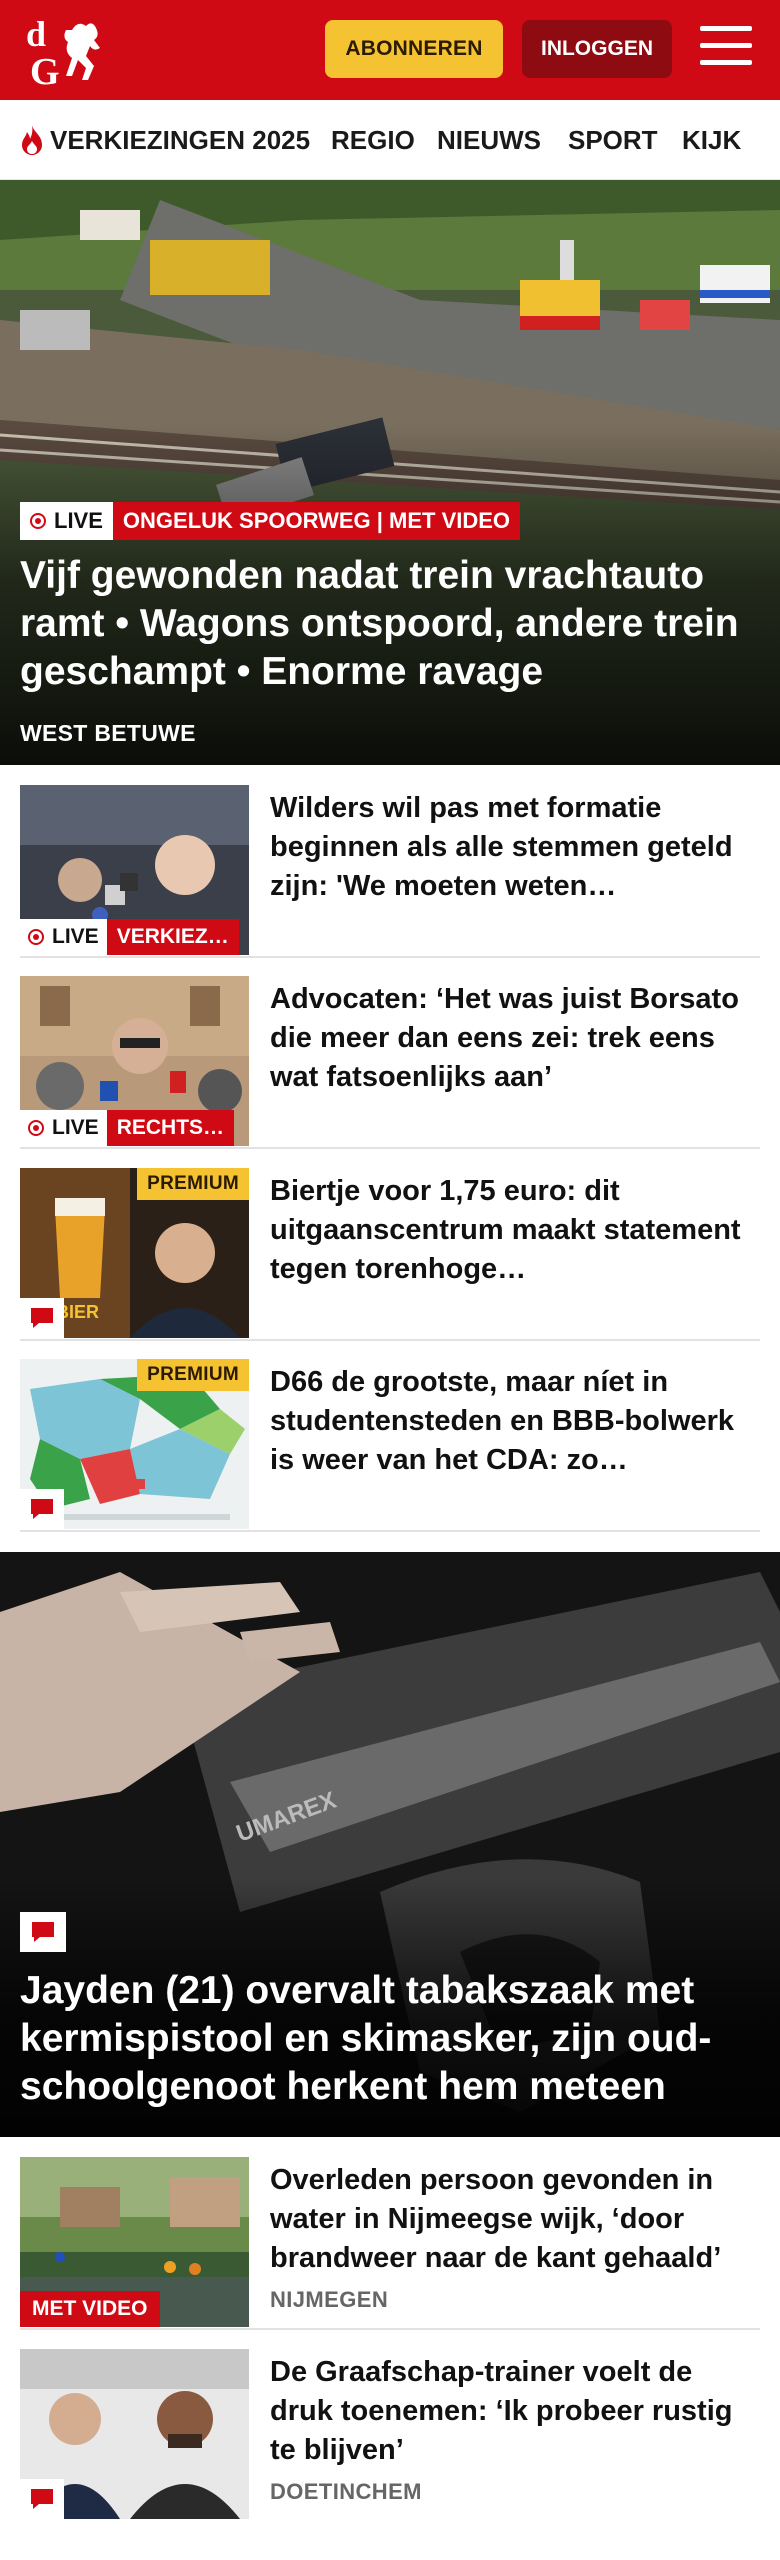 The height and width of the screenshot is (2560, 780). I want to click on nav-label: VERKIEZINGEN 2025, so click(180, 139).